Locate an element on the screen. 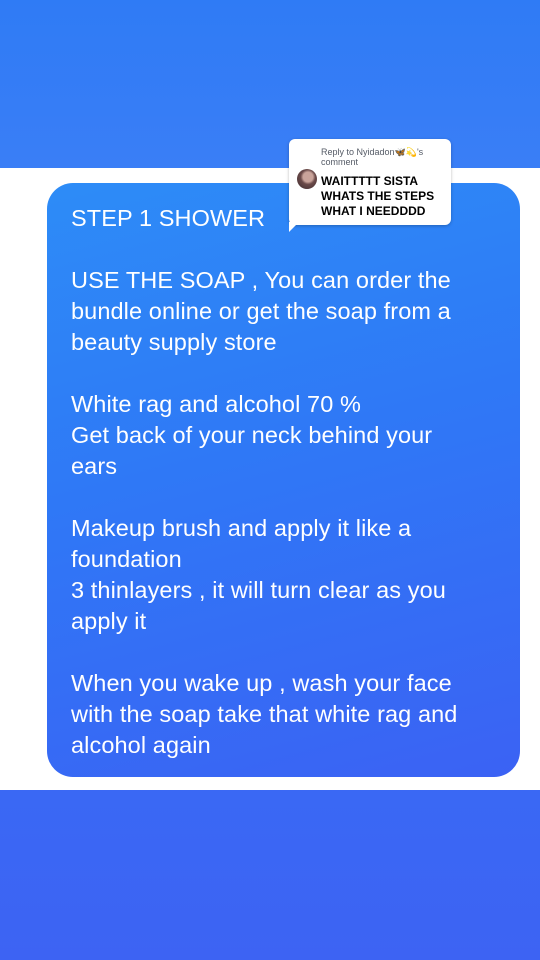  note-line: USE THE SOAP , You can order the is located at coordinates (261, 280).